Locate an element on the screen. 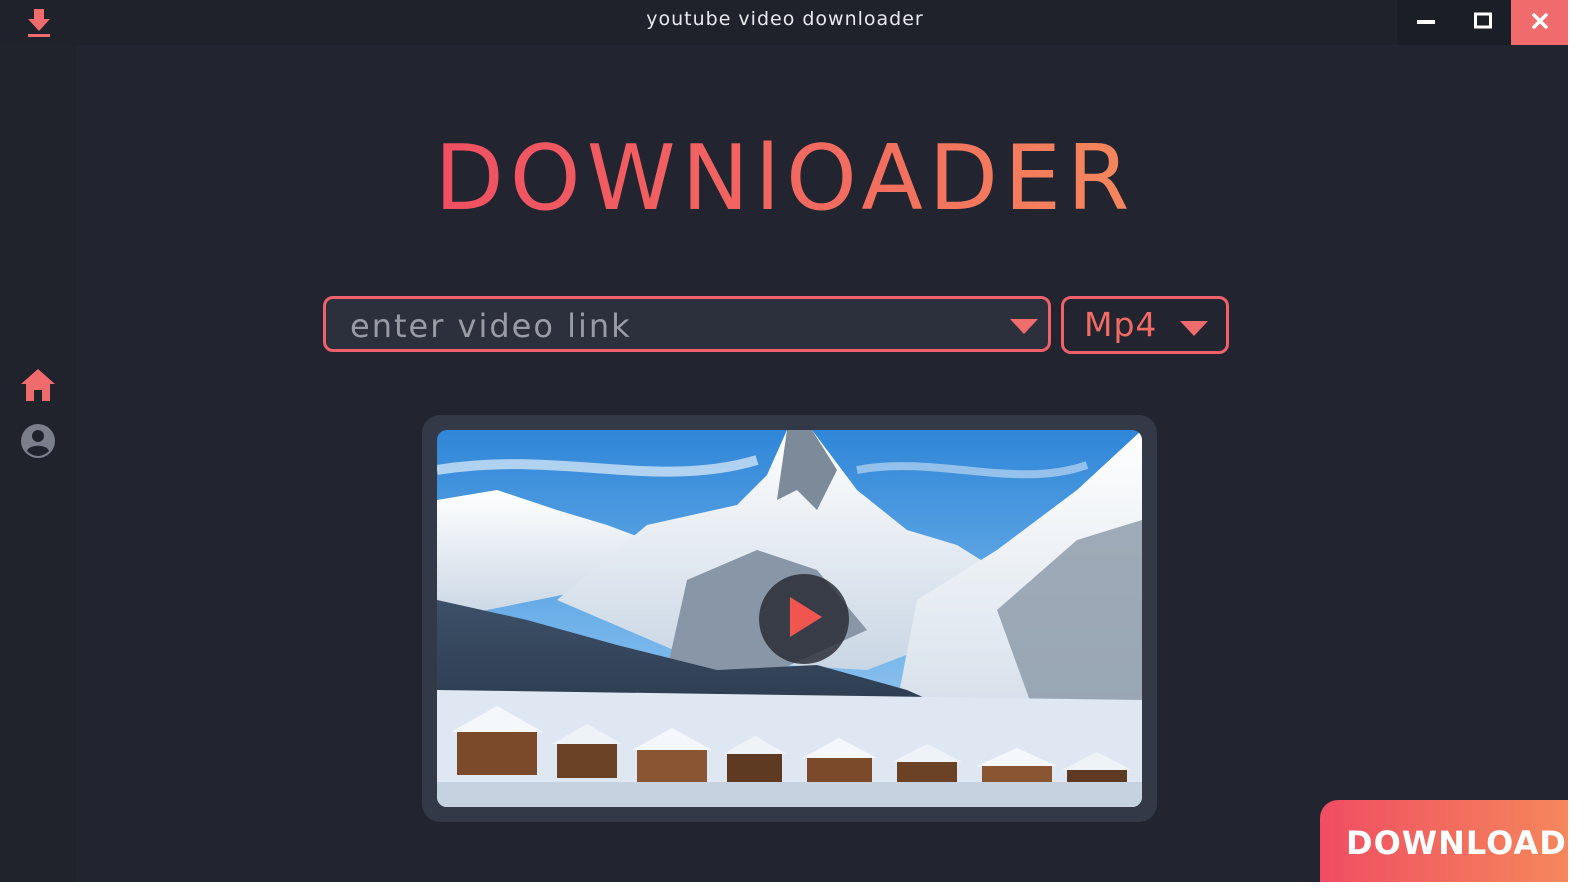  minimize-button is located at coordinates (1425, 22).